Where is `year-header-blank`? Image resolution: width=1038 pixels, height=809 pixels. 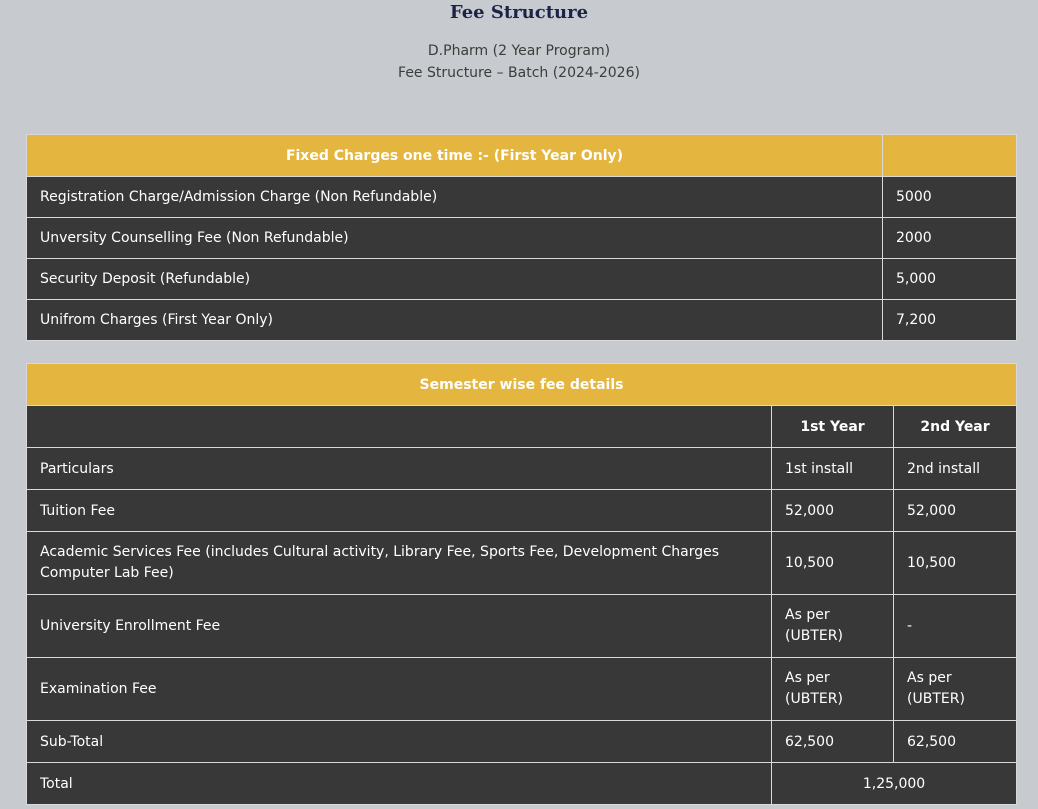
year-header-blank is located at coordinates (399, 426).